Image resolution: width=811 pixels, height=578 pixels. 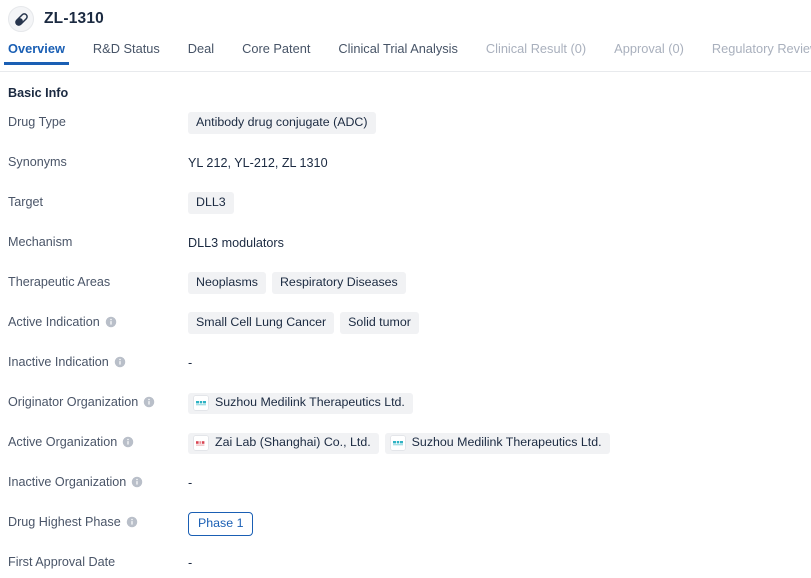 I want to click on row-value-target: DLL3, so click(x=499, y=203).